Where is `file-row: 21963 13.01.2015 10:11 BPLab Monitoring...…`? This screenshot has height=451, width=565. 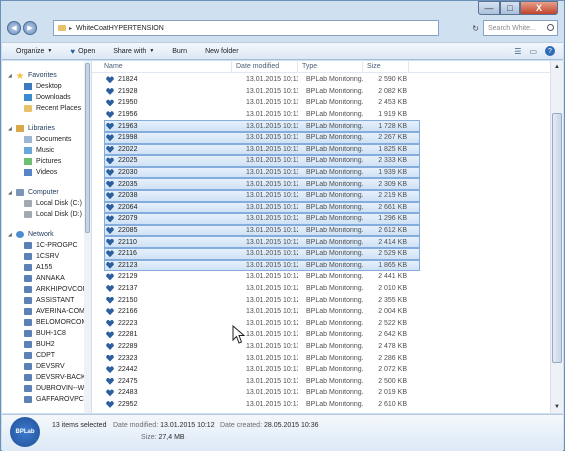
file-row: 21963 13.01.2015 10:11 BPLab Monitoring...… is located at coordinates (321, 126).